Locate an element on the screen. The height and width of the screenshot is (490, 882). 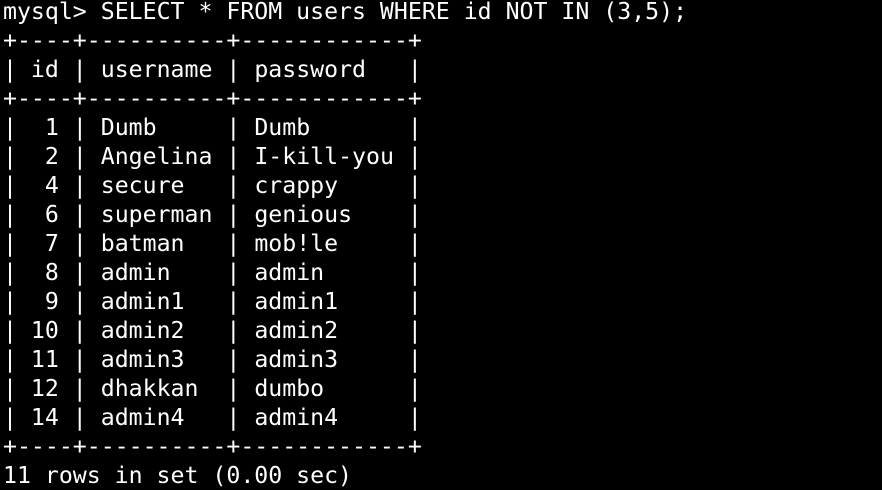
cell-id: 7 is located at coordinates (51, 243).